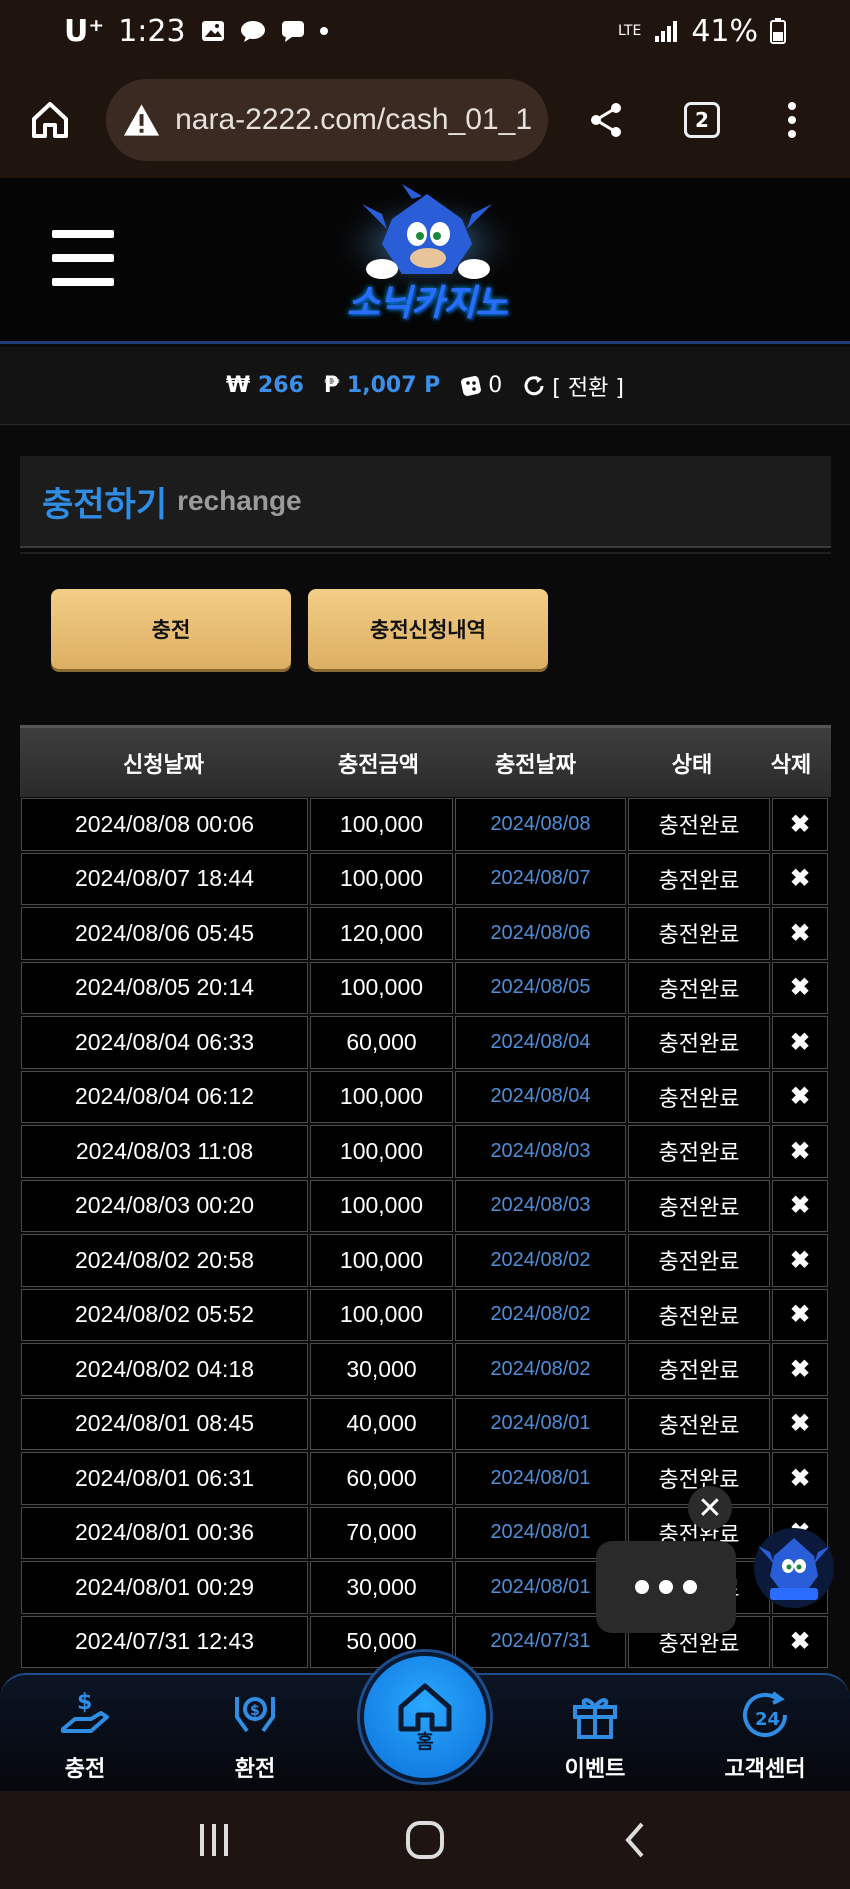 The height and width of the screenshot is (1889, 850). What do you see at coordinates (164, 1641) in the screenshot?
I see `cell-request-date: 2024/07/31 12:43` at bounding box center [164, 1641].